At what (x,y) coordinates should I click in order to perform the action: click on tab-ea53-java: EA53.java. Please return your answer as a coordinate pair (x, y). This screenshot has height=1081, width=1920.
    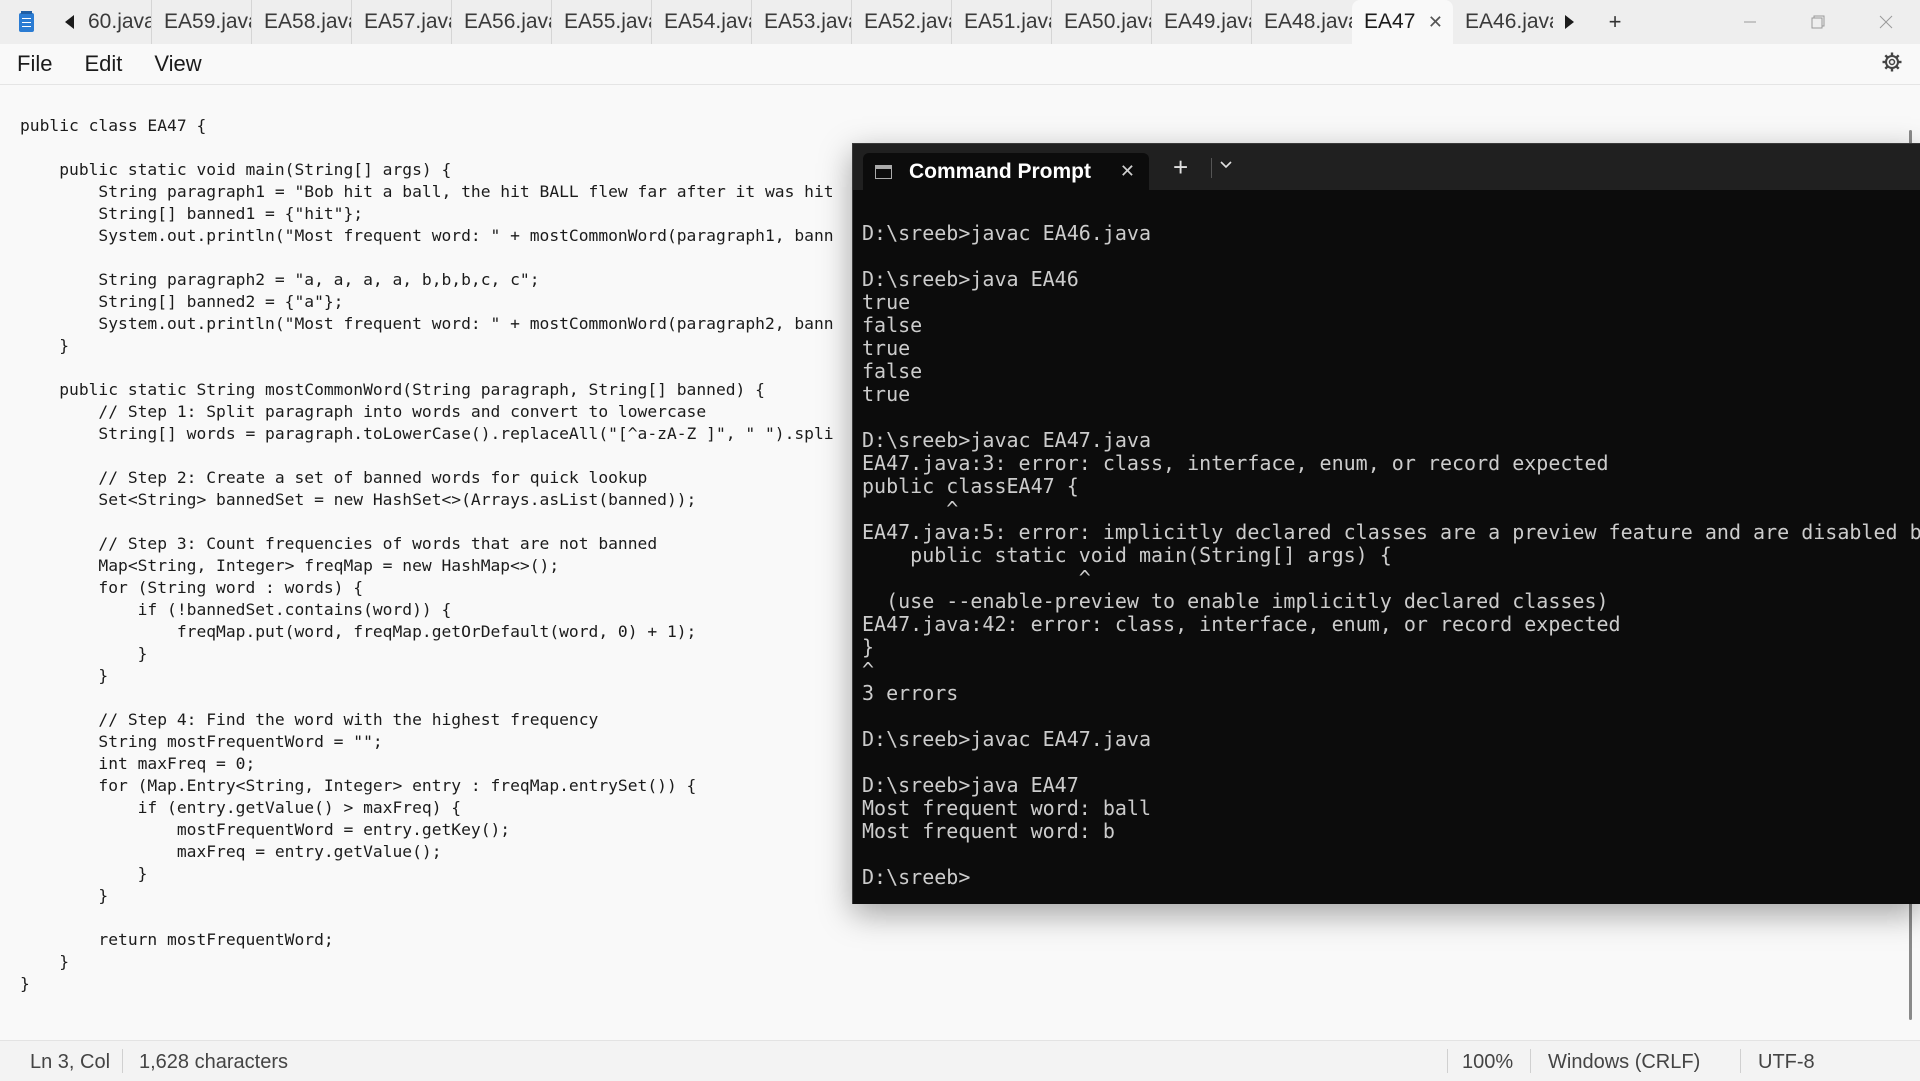
    Looking at the image, I should click on (802, 22).